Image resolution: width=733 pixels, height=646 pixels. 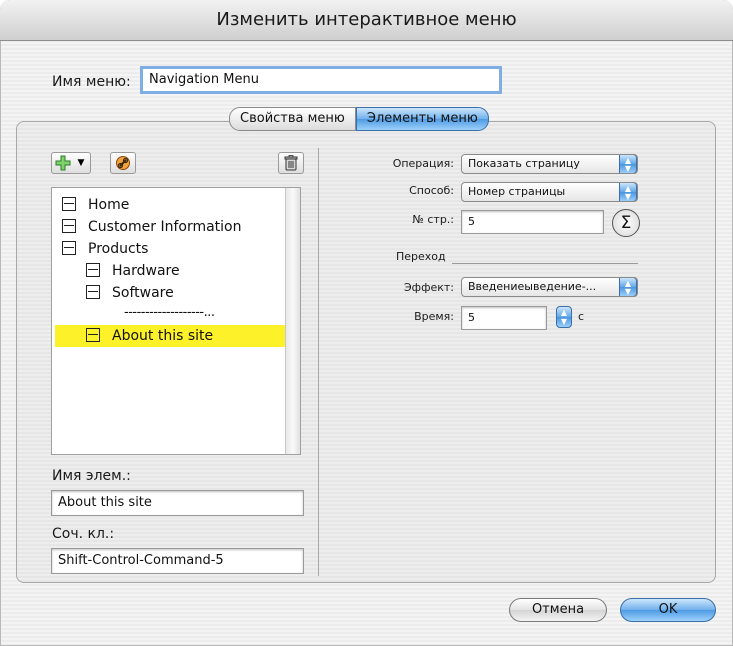 What do you see at coordinates (143, 293) in the screenshot?
I see `tree-item-label: Software` at bounding box center [143, 293].